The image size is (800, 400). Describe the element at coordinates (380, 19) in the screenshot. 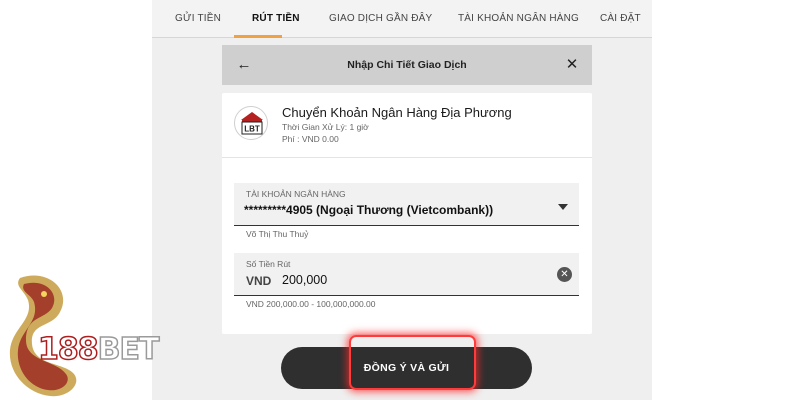

I see `tab-recent-transactions: GIAO DỊCH GẦN ĐÂY` at that location.